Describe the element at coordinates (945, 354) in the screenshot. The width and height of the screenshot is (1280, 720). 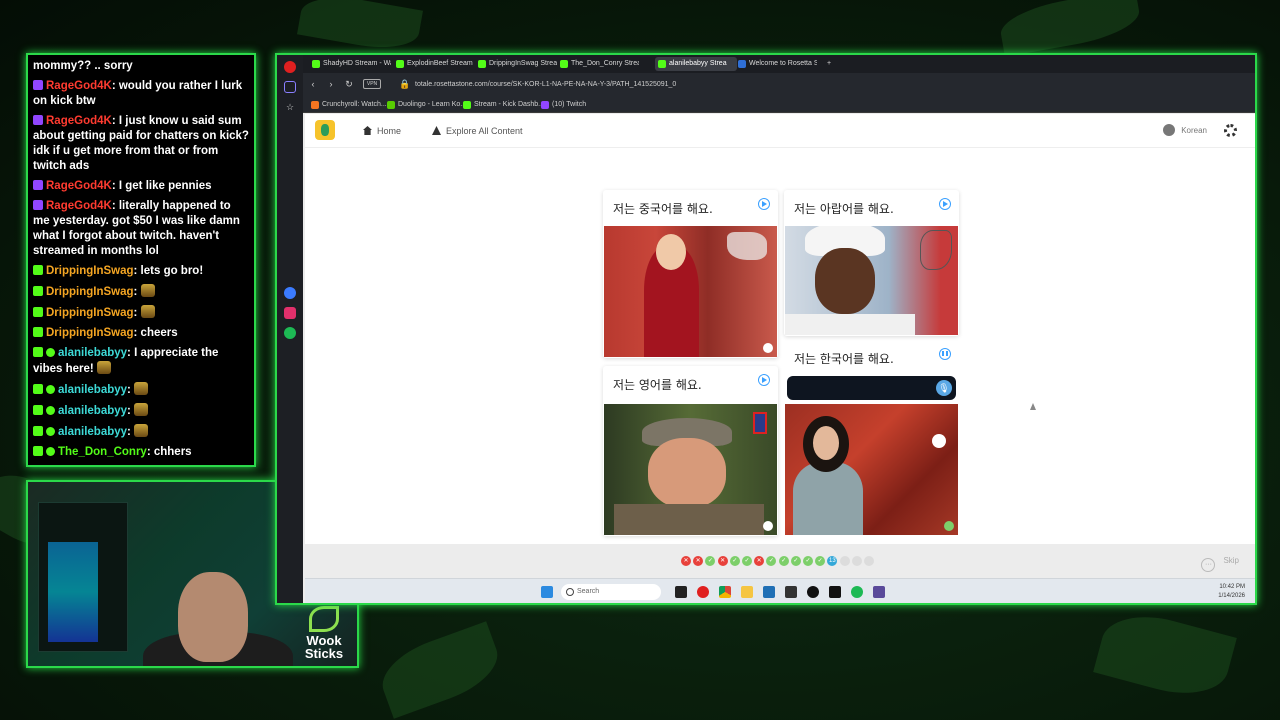
I see `pause-audio-icon` at that location.